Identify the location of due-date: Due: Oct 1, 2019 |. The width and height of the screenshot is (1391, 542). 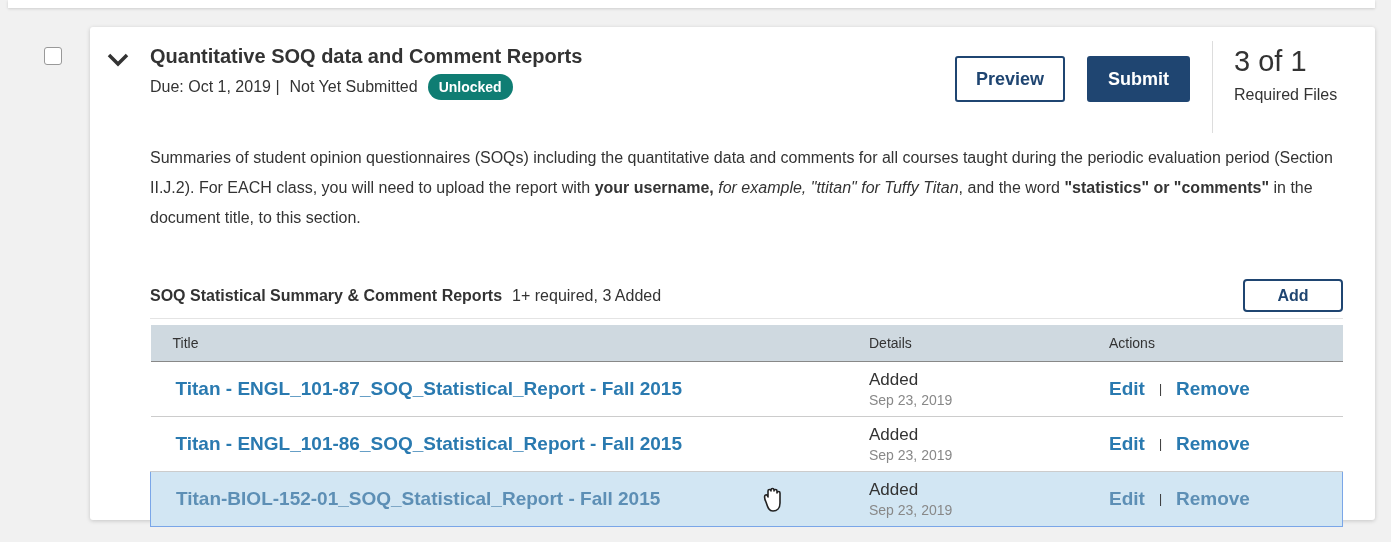
(215, 87).